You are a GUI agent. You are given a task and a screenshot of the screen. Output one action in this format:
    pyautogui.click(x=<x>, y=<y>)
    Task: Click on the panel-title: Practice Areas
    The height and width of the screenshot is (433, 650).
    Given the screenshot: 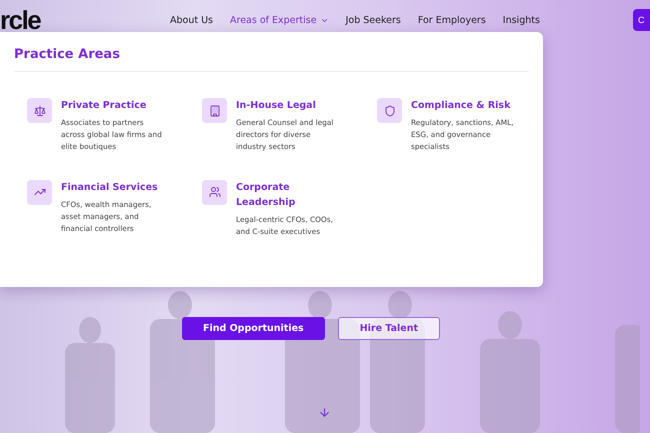 What is the action you would take?
    pyautogui.click(x=271, y=59)
    